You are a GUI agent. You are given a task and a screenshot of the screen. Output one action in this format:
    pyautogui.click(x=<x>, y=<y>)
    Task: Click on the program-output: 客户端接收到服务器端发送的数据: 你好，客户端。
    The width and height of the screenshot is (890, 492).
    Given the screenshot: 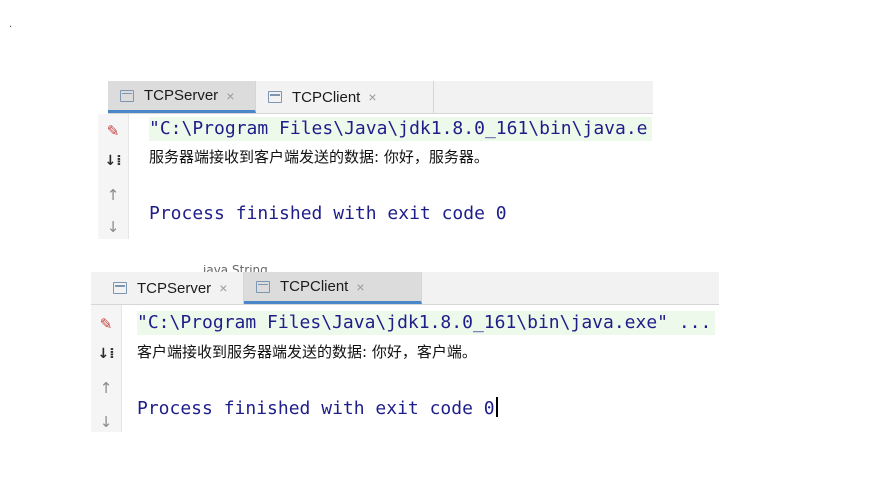 What is the action you would take?
    pyautogui.click(x=307, y=352)
    